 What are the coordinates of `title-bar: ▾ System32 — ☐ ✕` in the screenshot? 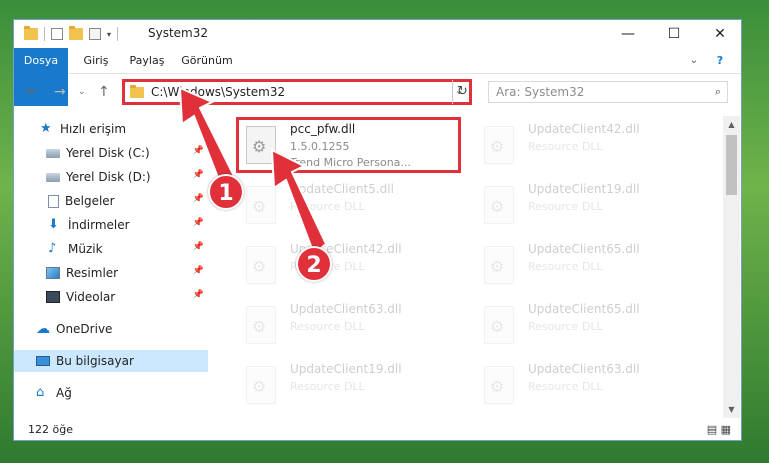 It's located at (377, 34).